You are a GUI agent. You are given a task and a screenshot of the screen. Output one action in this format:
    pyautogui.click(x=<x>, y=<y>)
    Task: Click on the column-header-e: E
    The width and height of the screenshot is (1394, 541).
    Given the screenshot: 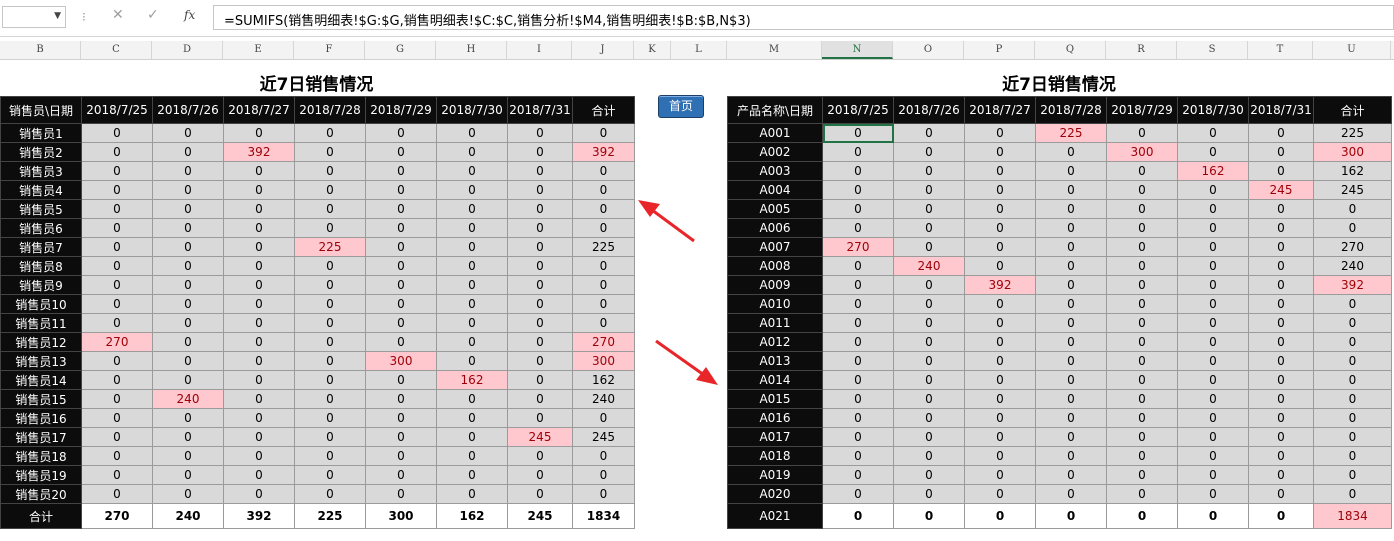 What is the action you would take?
    pyautogui.click(x=258, y=50)
    